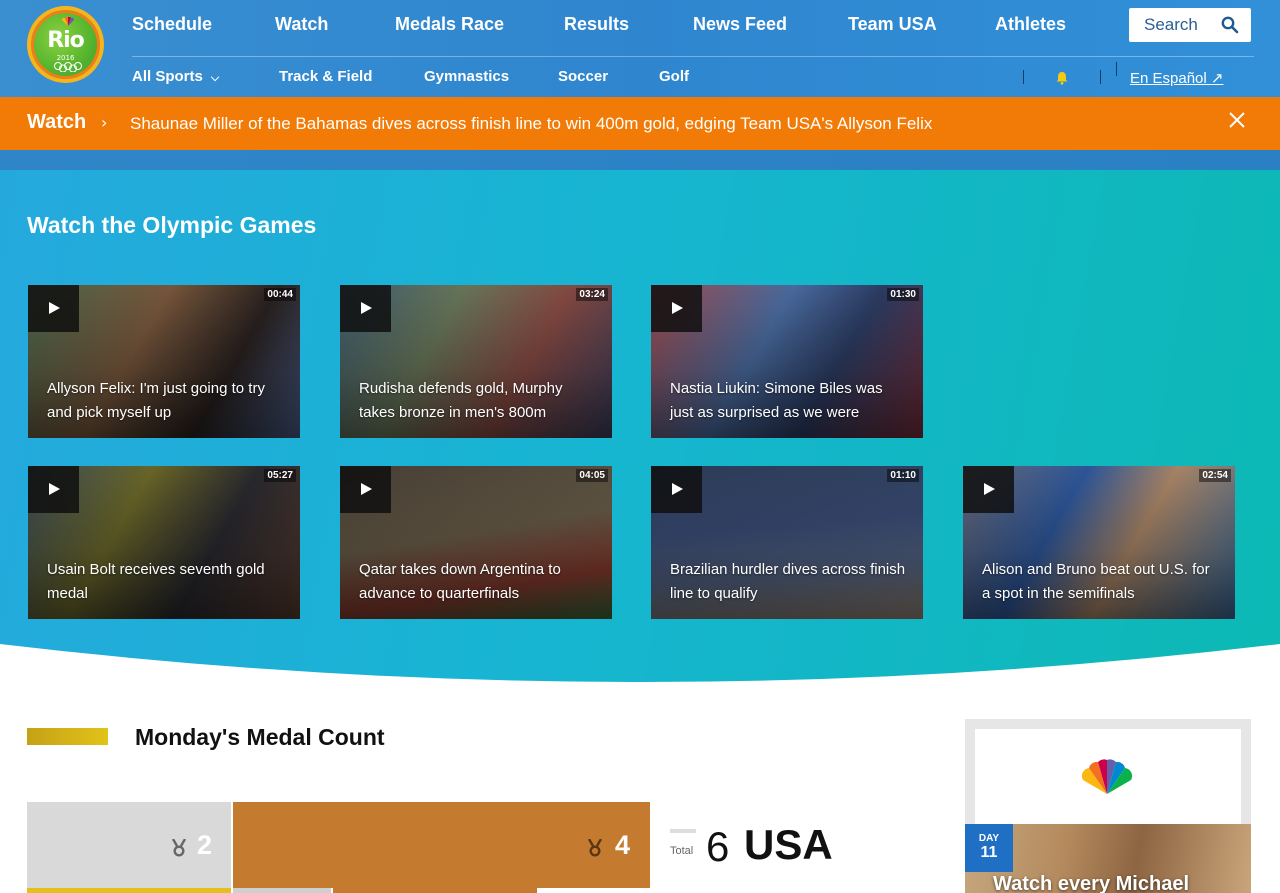 This screenshot has height=893, width=1280. Describe the element at coordinates (1237, 120) in the screenshot. I see `close-icon` at that location.